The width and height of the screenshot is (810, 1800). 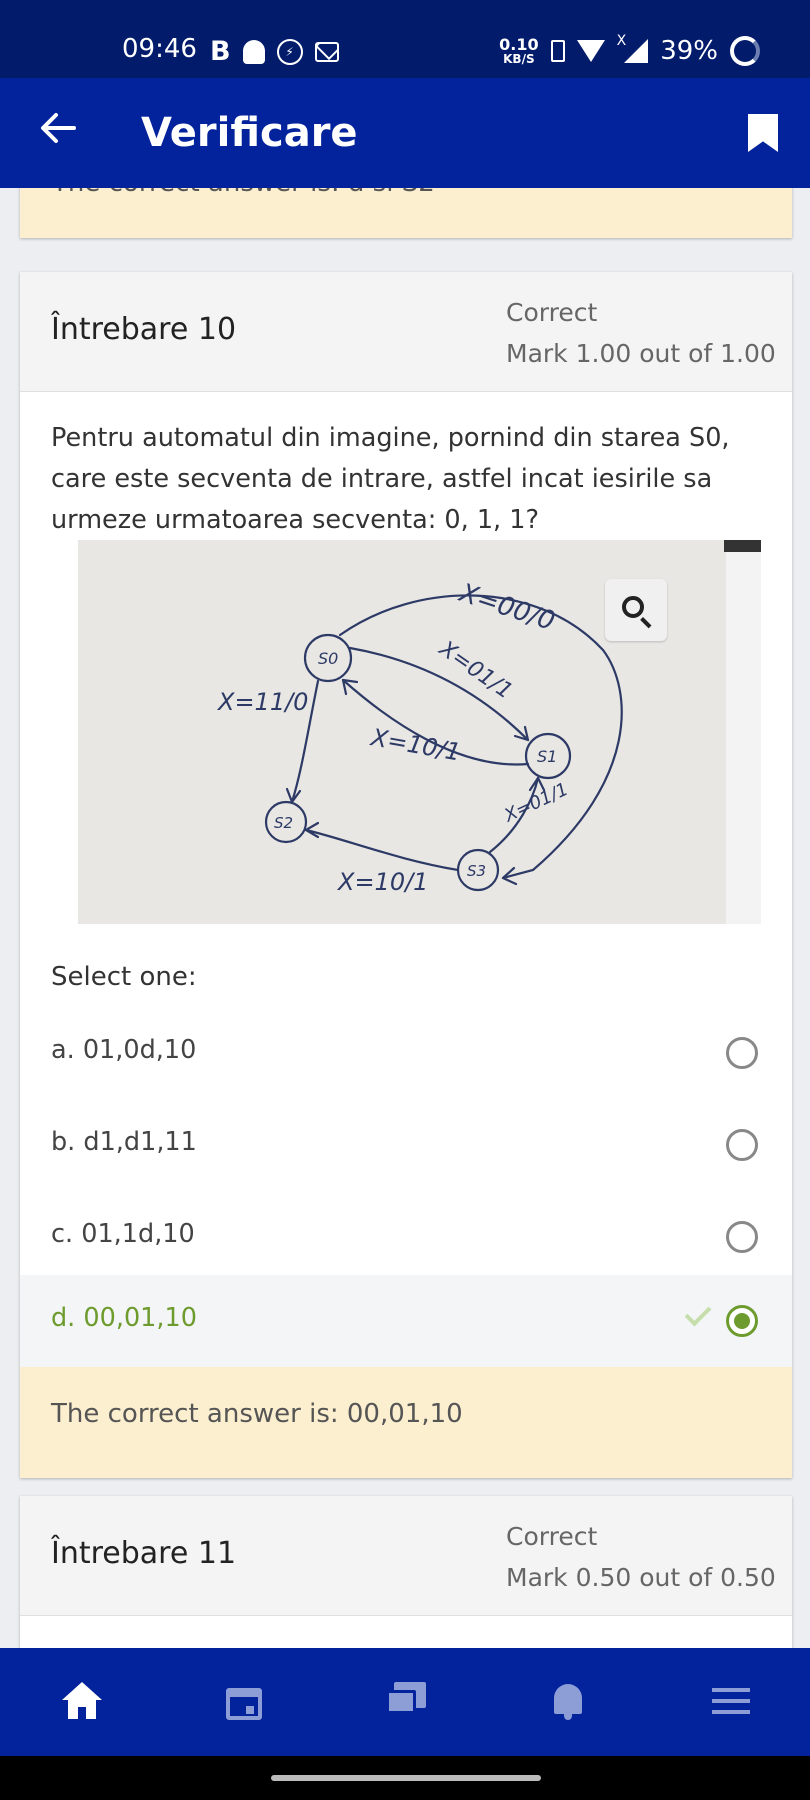 I want to click on previous-feedback-text: The correct answer is: d si S2, so click(x=243, y=193).